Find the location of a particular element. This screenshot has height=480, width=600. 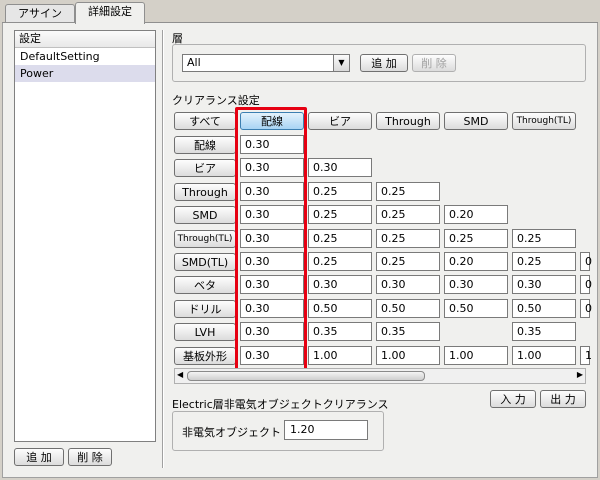

add-layer-button: 追 加 is located at coordinates (384, 63).